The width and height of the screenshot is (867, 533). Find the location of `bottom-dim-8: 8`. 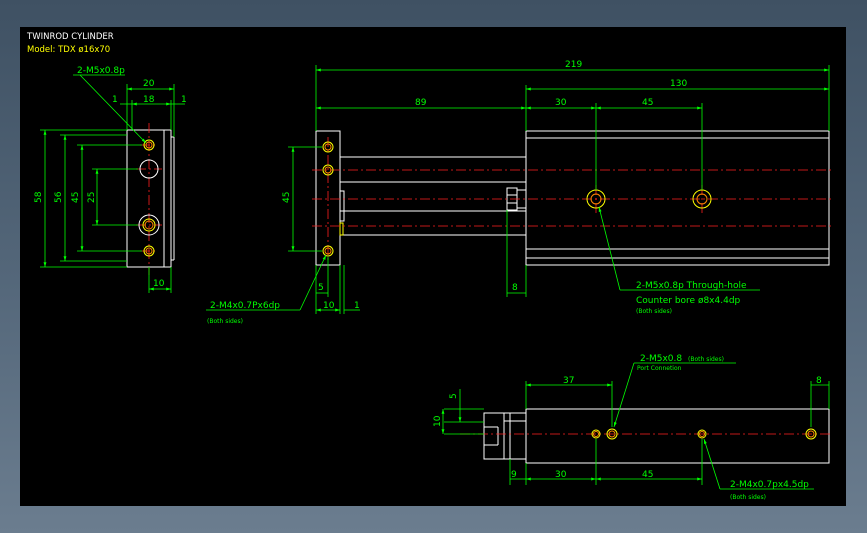

bottom-dim-8: 8 is located at coordinates (819, 381).